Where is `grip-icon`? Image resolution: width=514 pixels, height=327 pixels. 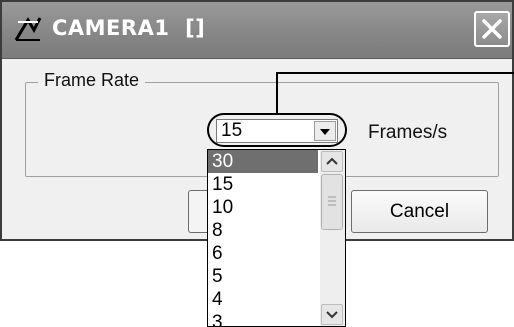
grip-icon is located at coordinates (332, 201).